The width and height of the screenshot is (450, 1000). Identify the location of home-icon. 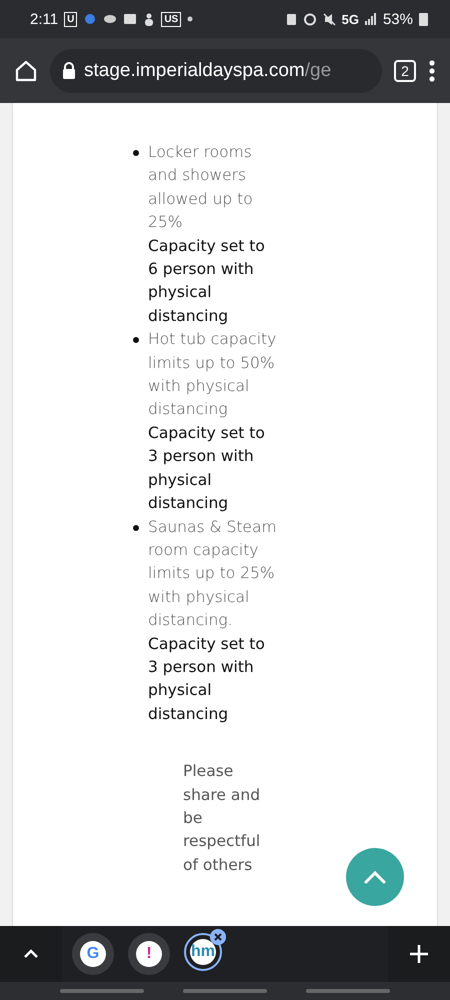
(26, 70).